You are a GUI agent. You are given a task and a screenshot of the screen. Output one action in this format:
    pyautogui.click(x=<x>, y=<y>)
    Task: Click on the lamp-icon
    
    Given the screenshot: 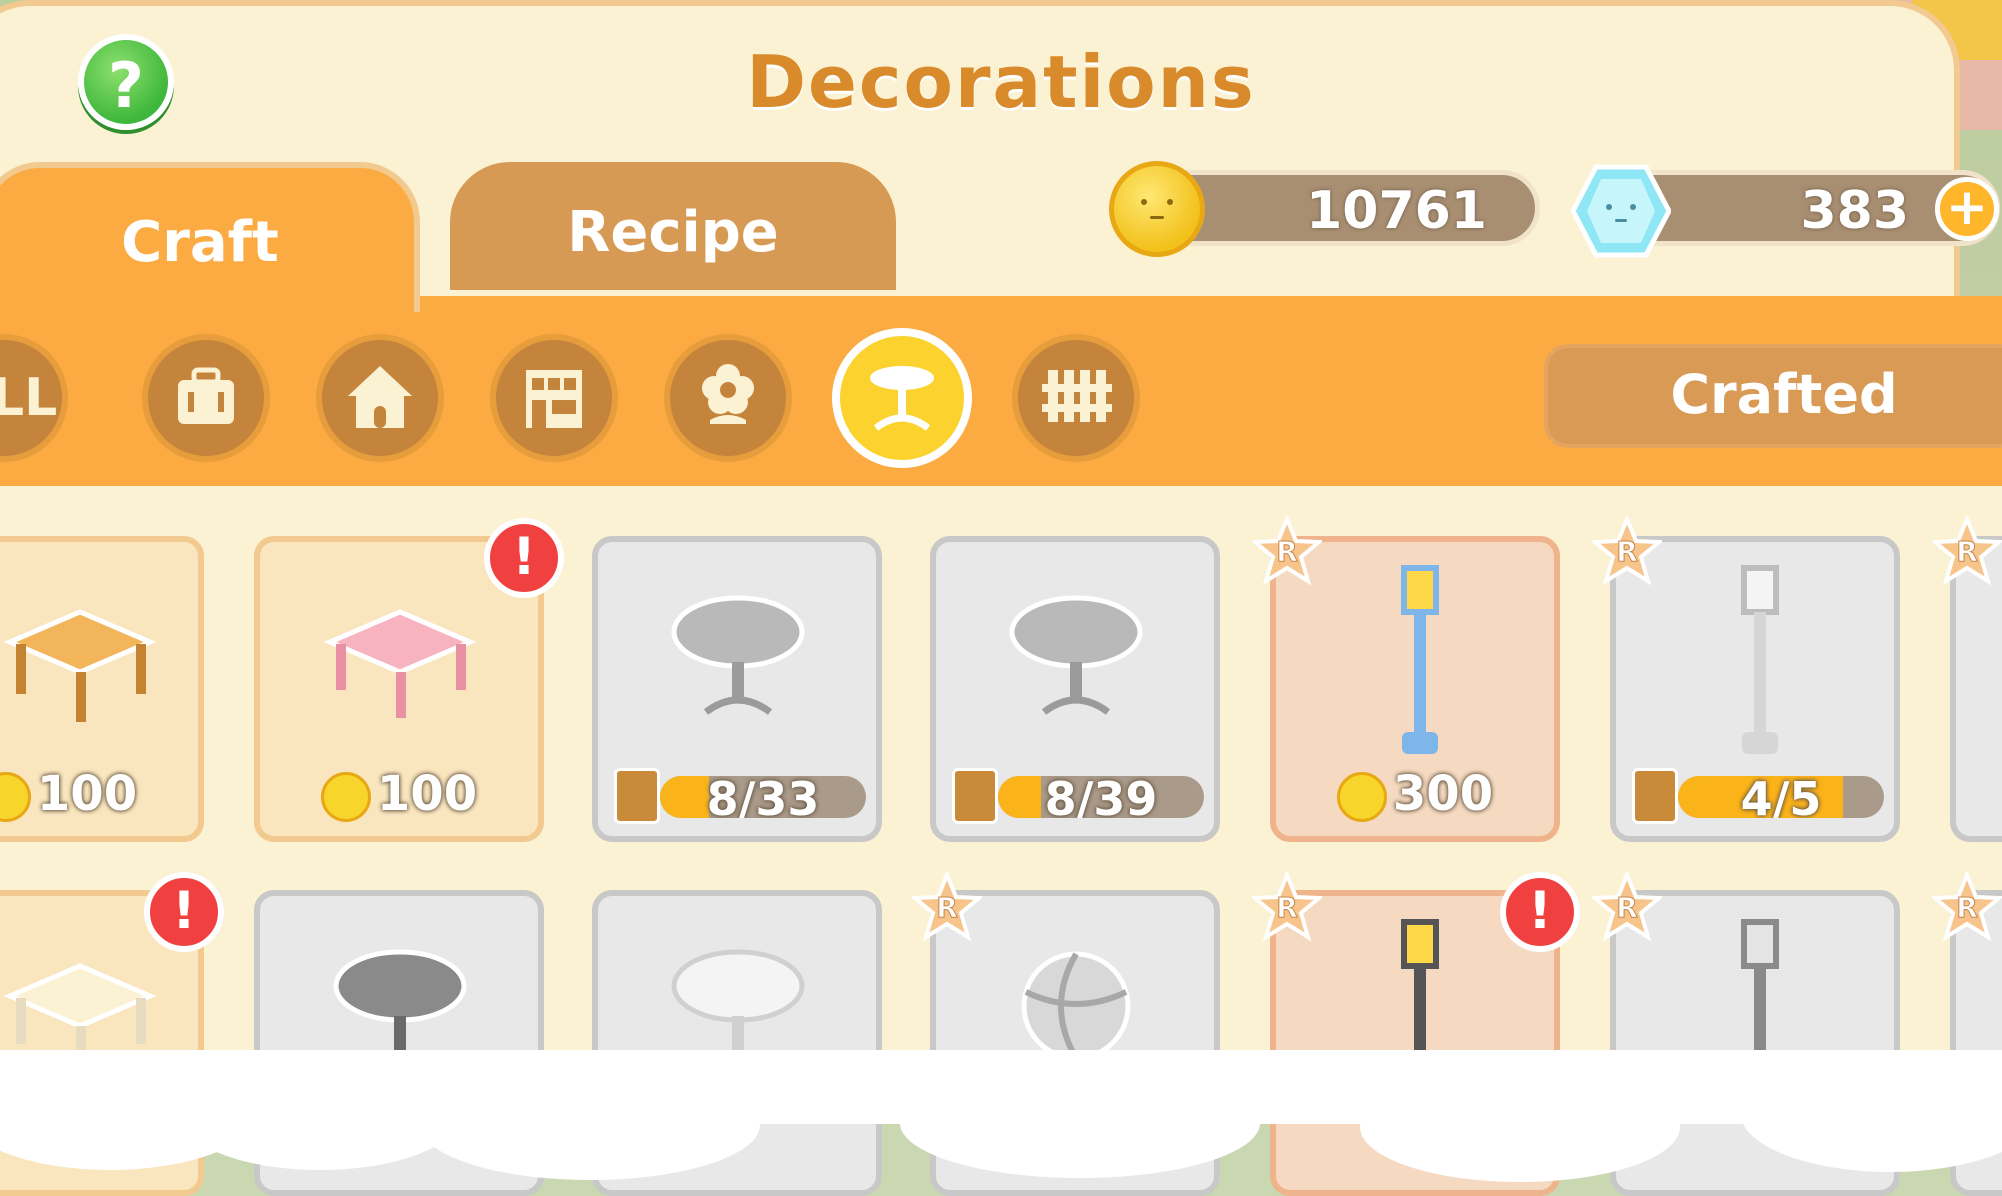 What is the action you would take?
    pyautogui.click(x=1655, y=796)
    